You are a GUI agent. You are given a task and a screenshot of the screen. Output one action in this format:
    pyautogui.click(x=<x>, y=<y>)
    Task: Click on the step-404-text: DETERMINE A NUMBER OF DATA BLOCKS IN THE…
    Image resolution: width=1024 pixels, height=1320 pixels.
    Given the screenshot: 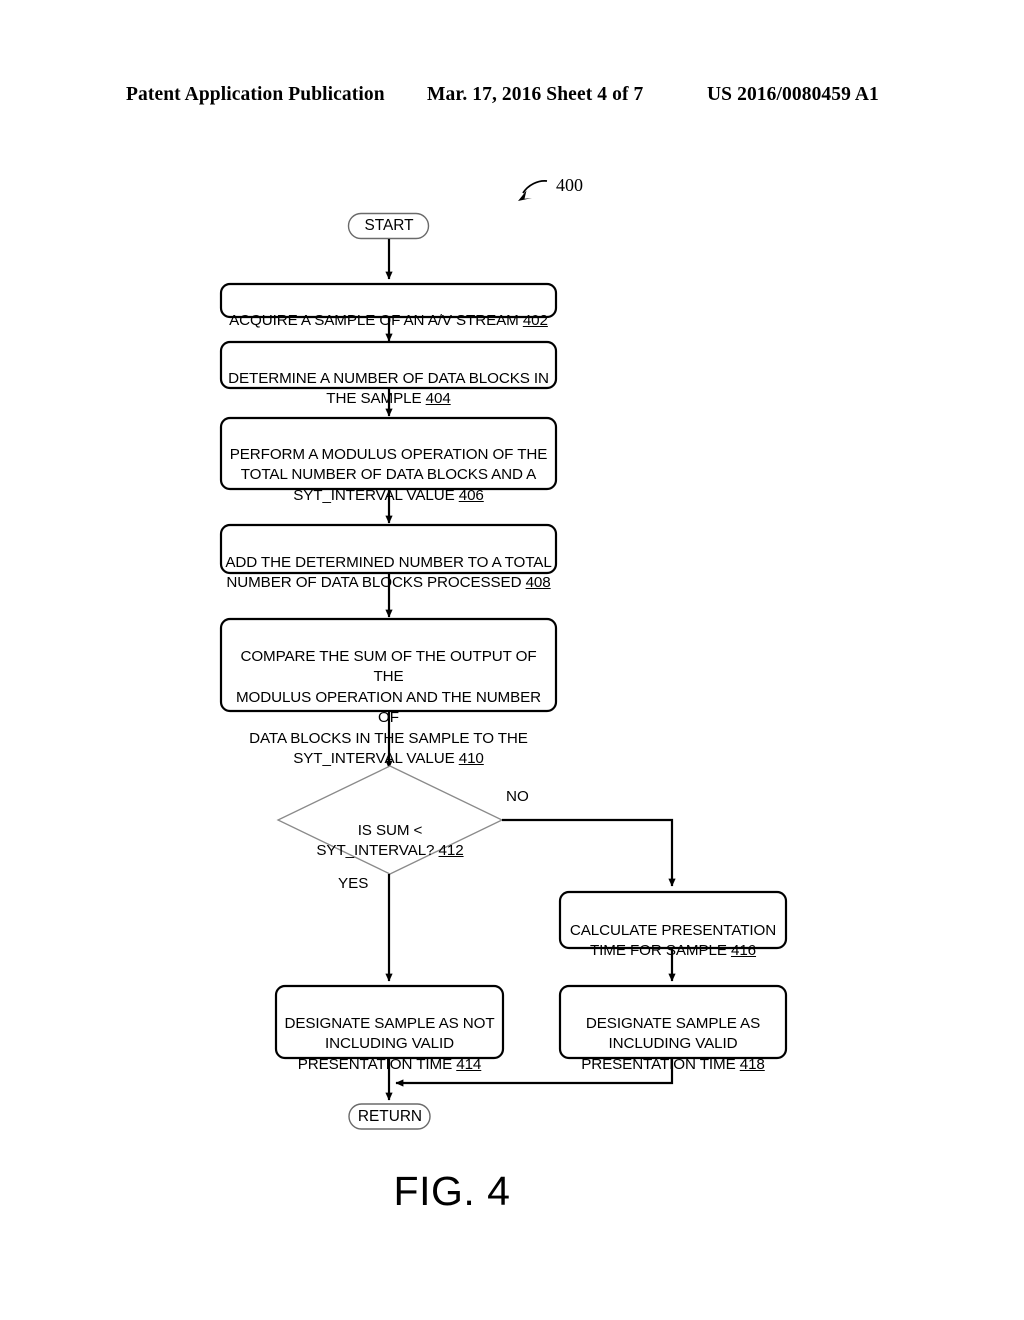 What is the action you would take?
    pyautogui.click(x=388, y=379)
    